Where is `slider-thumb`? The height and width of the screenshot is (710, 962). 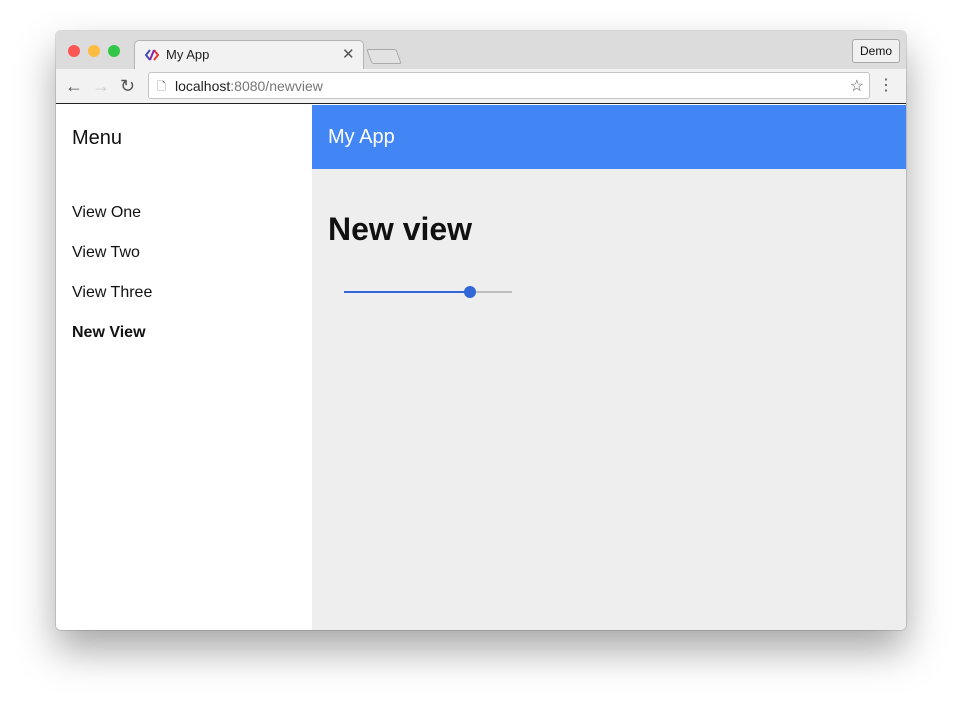
slider-thumb is located at coordinates (470, 292).